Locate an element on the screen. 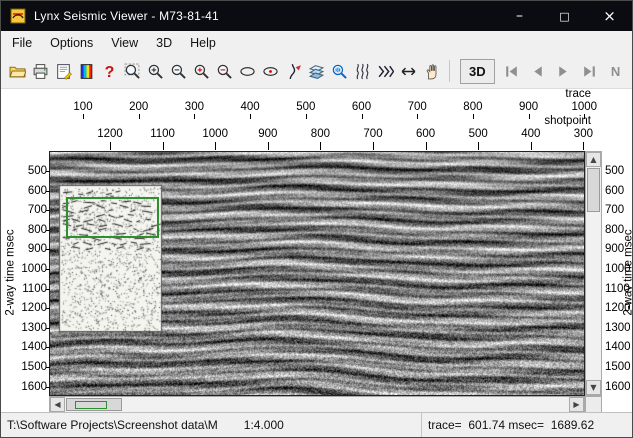 The width and height of the screenshot is (633, 438). time-tick-label-right: 1400 is located at coordinates (618, 347).